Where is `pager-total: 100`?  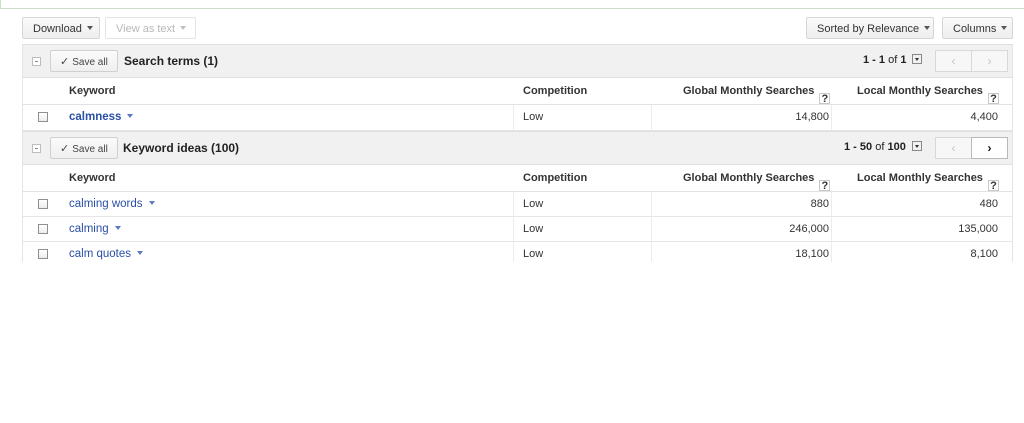 pager-total: 100 is located at coordinates (896, 147).